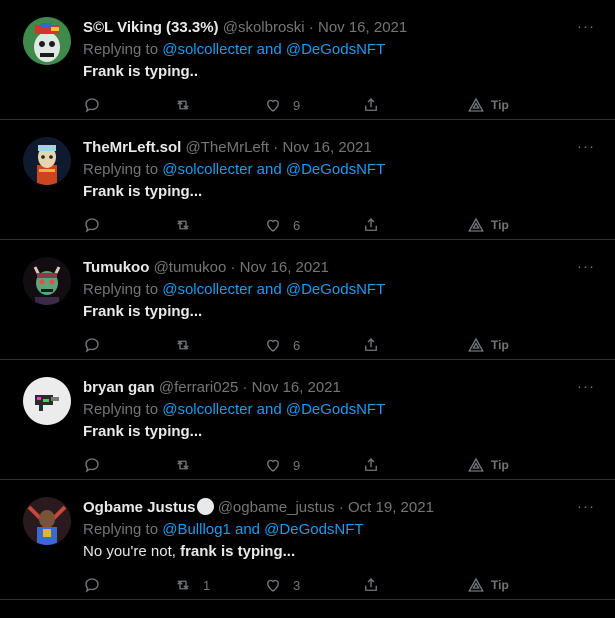 The image size is (615, 618). Describe the element at coordinates (297, 585) in the screenshot. I see `like-count: 3` at that location.